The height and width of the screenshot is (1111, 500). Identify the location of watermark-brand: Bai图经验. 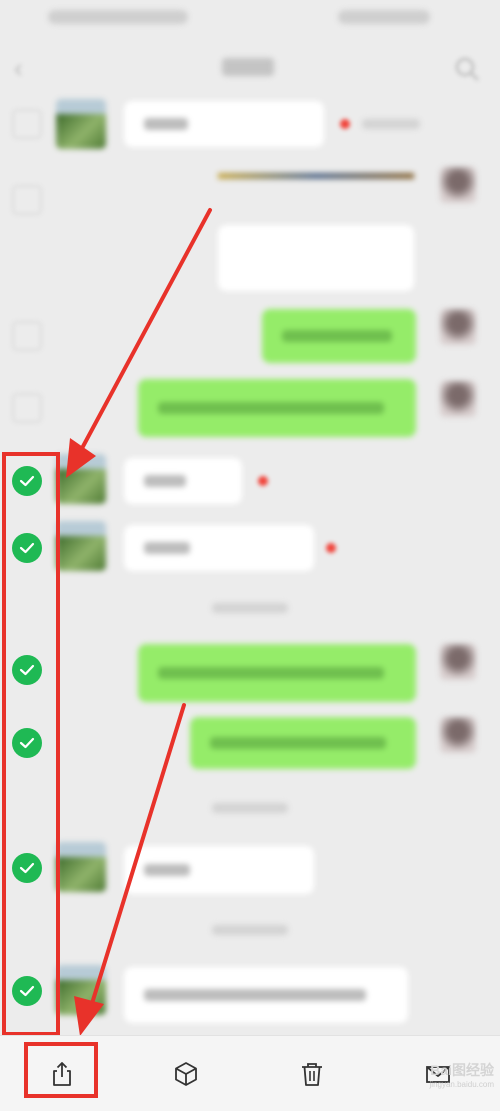
(462, 1070).